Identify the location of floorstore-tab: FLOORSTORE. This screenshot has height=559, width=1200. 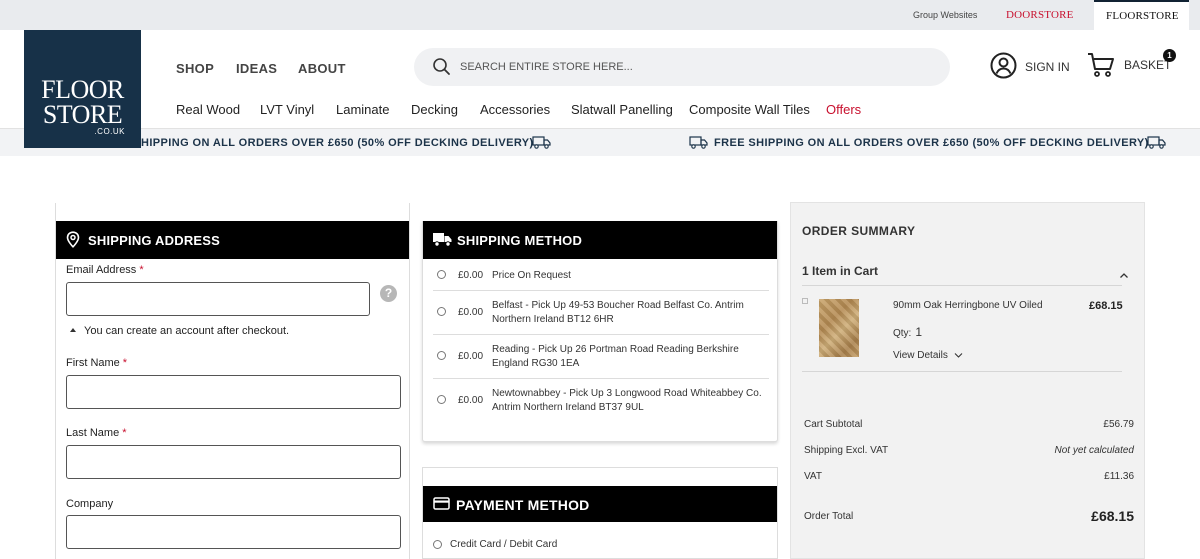
(1141, 15).